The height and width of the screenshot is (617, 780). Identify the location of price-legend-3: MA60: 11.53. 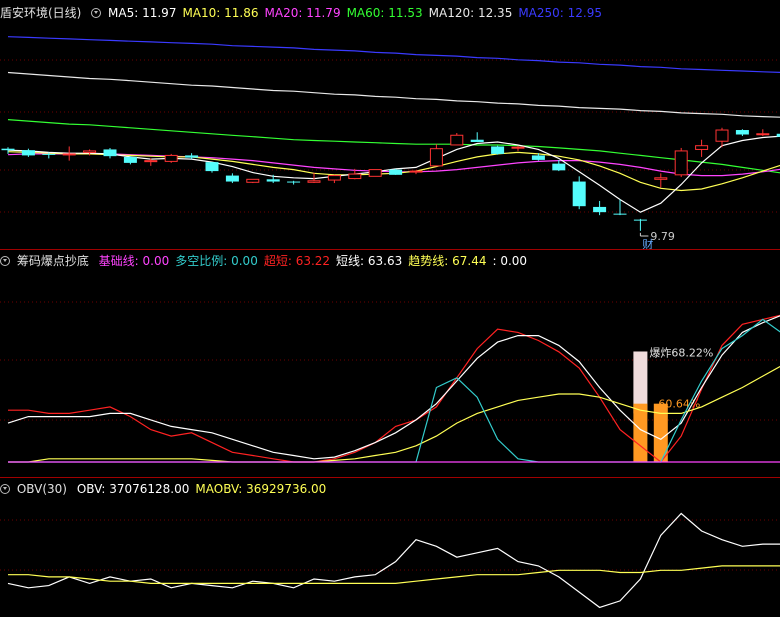
(385, 13).